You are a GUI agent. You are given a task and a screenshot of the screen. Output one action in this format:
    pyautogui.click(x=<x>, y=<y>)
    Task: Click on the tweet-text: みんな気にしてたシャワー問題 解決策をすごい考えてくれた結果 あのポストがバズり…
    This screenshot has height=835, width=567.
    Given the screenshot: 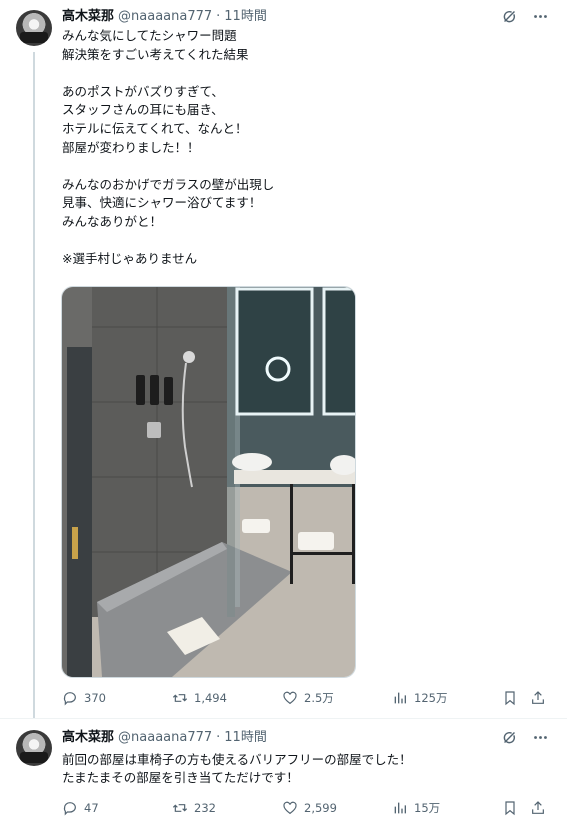 What is the action you would take?
    pyautogui.click(x=168, y=147)
    